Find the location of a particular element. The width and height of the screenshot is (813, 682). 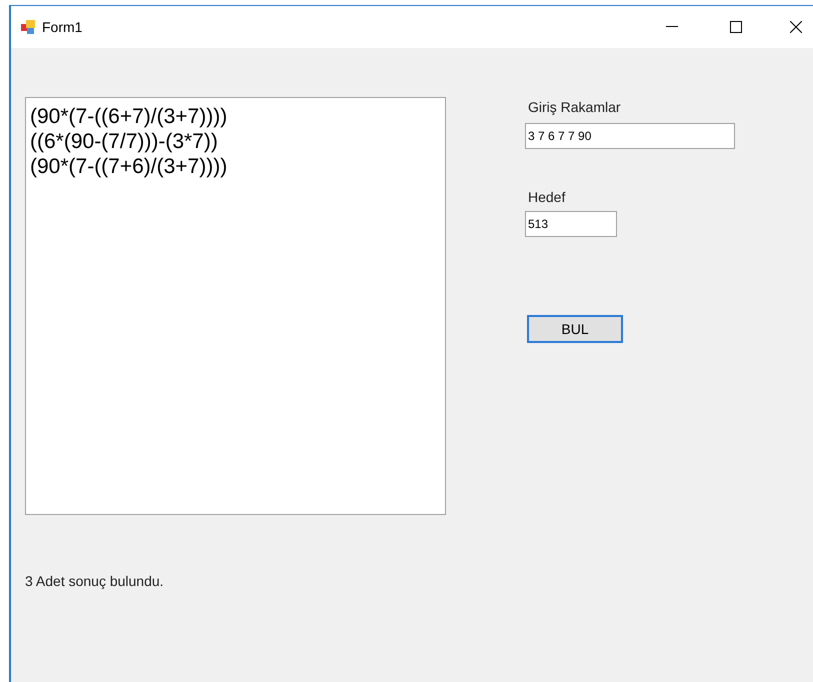

target-label: Hedef is located at coordinates (547, 197).